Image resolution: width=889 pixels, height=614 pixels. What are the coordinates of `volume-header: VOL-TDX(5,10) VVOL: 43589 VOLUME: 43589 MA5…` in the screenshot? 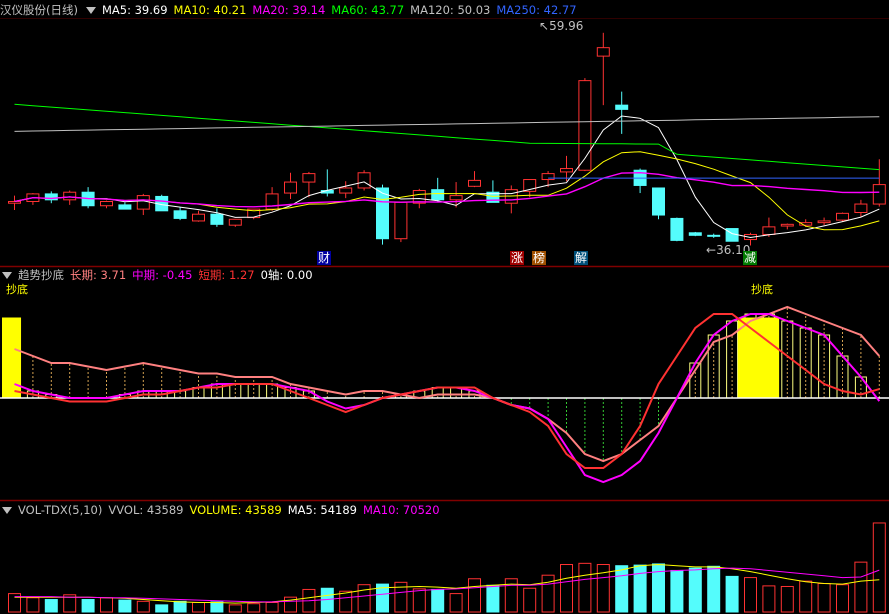 It's located at (223, 510).